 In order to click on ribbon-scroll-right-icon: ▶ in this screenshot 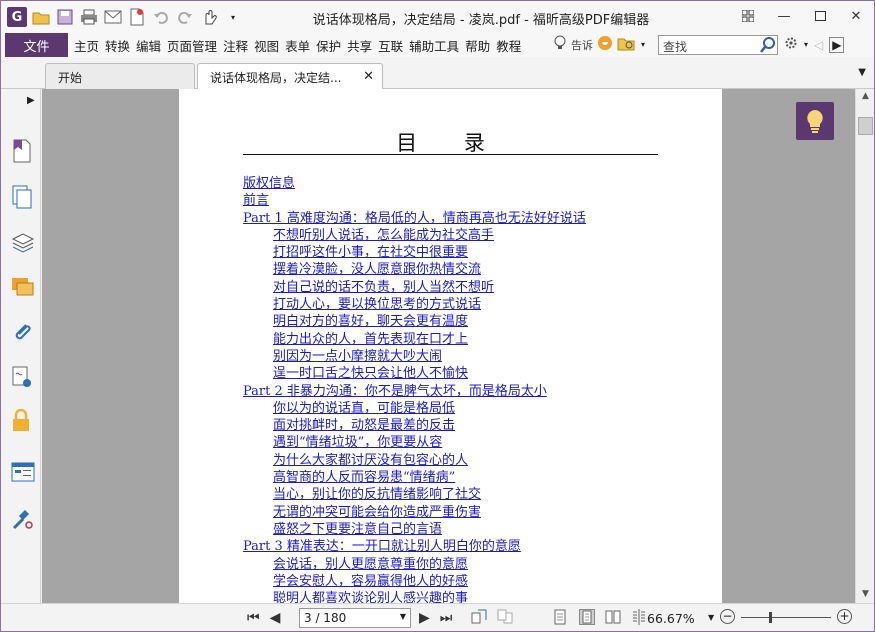, I will do `click(837, 44)`.